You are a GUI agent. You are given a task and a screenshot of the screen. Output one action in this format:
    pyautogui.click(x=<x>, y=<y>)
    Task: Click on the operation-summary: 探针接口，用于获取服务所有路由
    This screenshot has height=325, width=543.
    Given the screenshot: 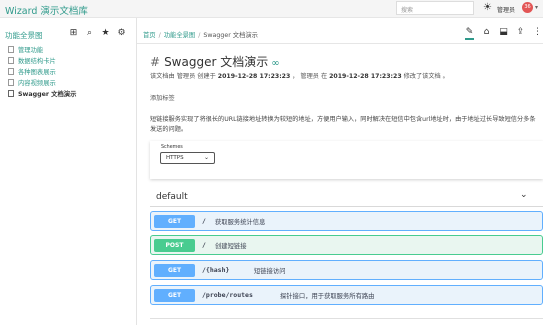 What is the action you would take?
    pyautogui.click(x=327, y=296)
    